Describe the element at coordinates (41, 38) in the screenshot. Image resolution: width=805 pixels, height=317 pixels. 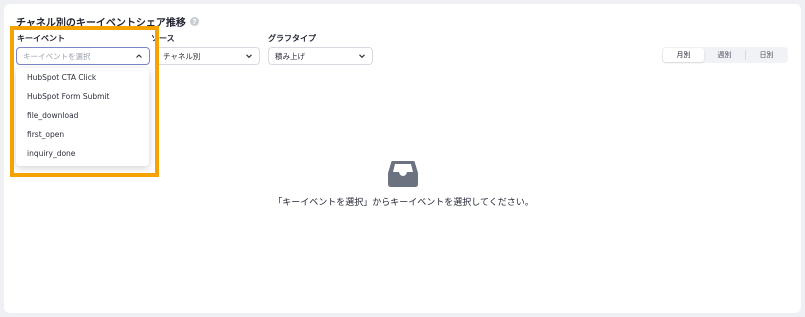
I see `key-event-label: キーイベント` at that location.